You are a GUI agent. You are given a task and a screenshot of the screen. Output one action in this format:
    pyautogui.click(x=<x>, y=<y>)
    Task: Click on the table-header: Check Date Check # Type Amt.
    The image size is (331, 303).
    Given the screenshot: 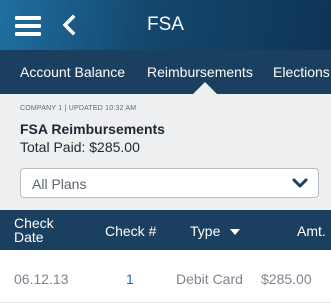 What is the action you would take?
    pyautogui.click(x=165, y=230)
    